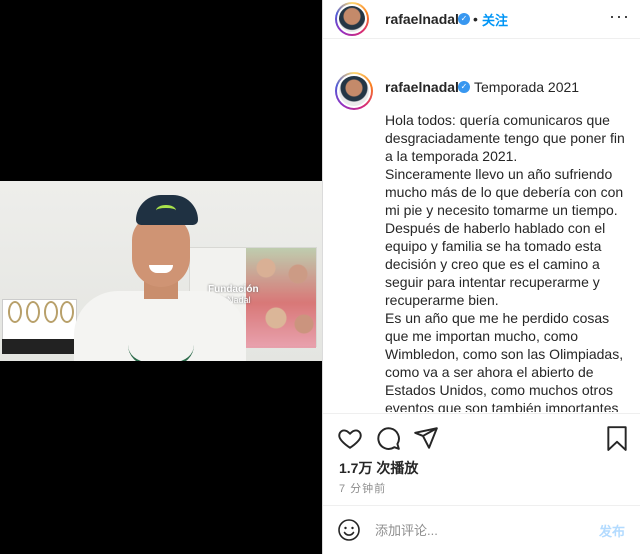 The width and height of the screenshot is (640, 554). What do you see at coordinates (422, 87) in the screenshot?
I see `caption-username: rafaelnadal` at bounding box center [422, 87].